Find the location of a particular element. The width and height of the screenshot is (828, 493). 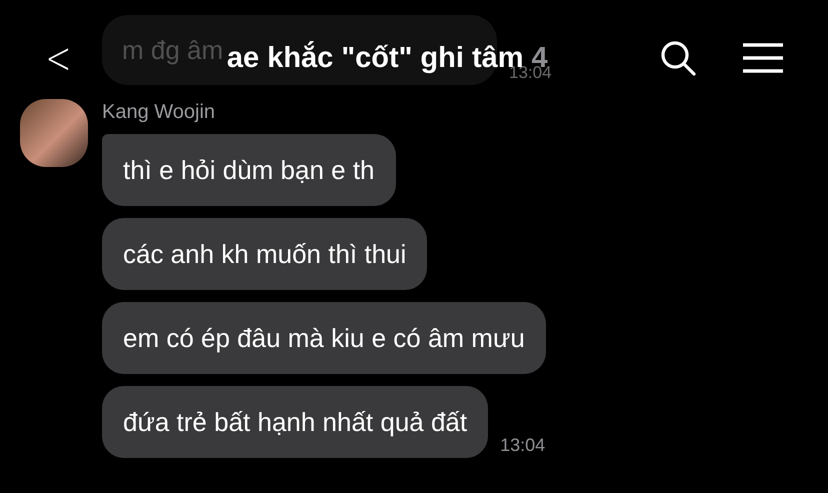

search-icon is located at coordinates (678, 58).